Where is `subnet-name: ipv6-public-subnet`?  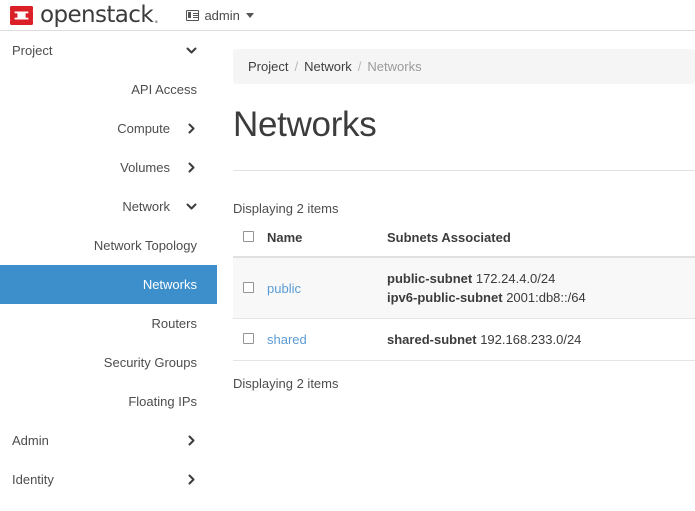 subnet-name: ipv6-public-subnet is located at coordinates (445, 297).